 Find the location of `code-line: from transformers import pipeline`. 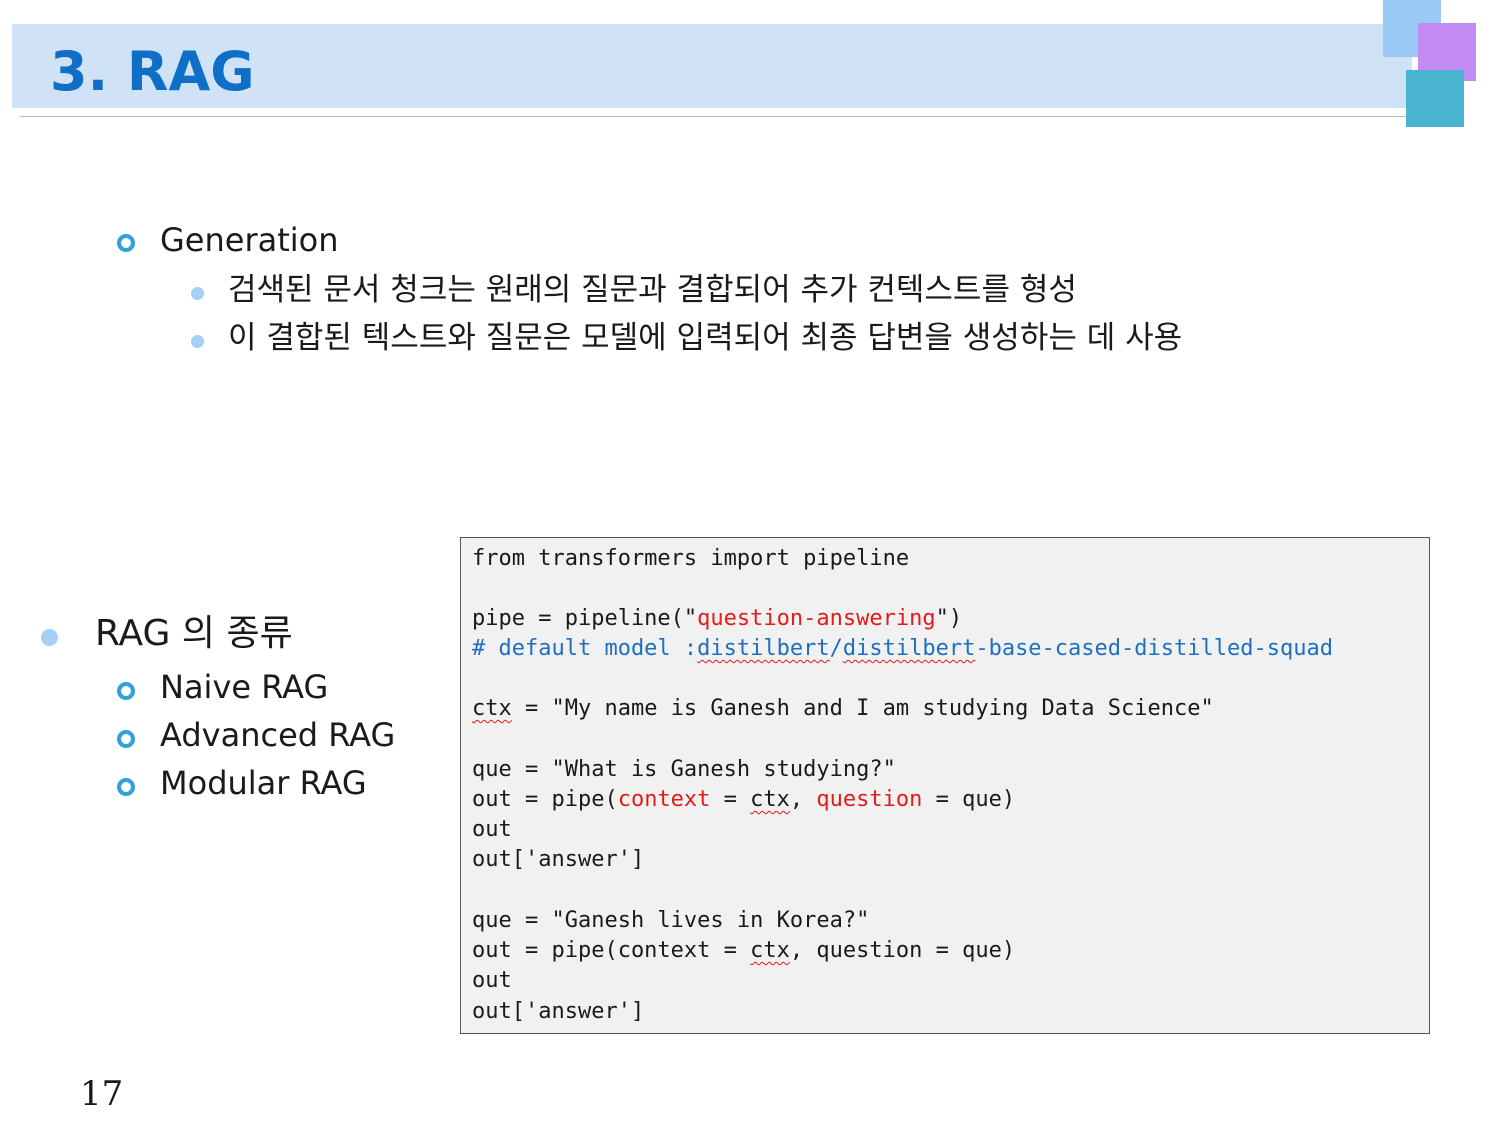

code-line: from transformers import pipeline is located at coordinates (691, 558).